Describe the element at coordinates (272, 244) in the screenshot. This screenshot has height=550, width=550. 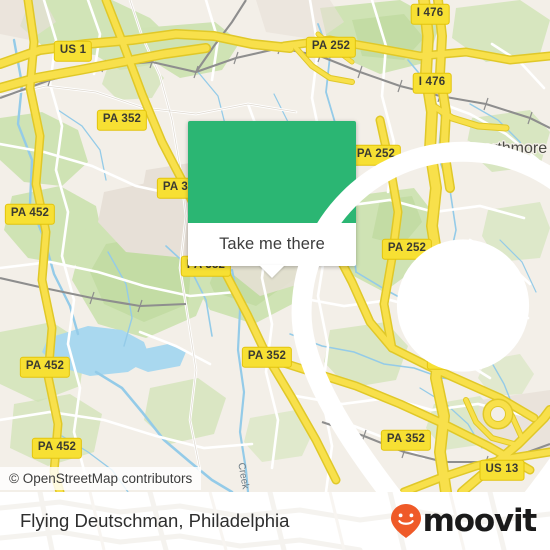
I see `take-me-there-label: Take me there` at that location.